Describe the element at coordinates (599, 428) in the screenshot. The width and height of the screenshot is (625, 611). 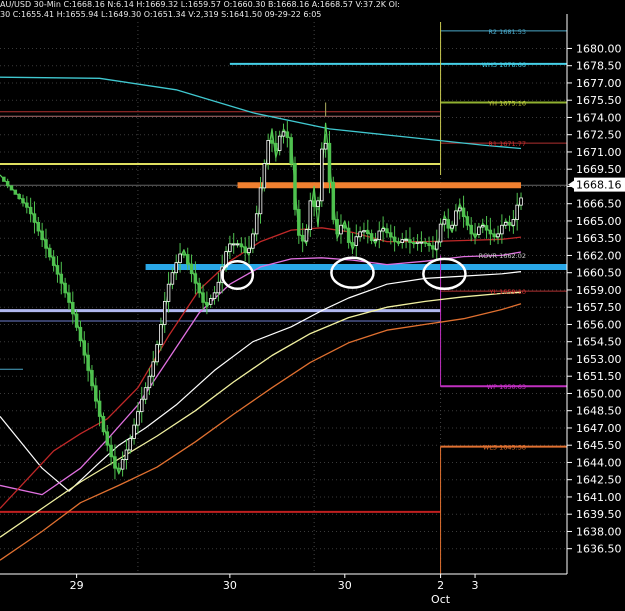
I see `y-tick-label: 1647.00` at that location.